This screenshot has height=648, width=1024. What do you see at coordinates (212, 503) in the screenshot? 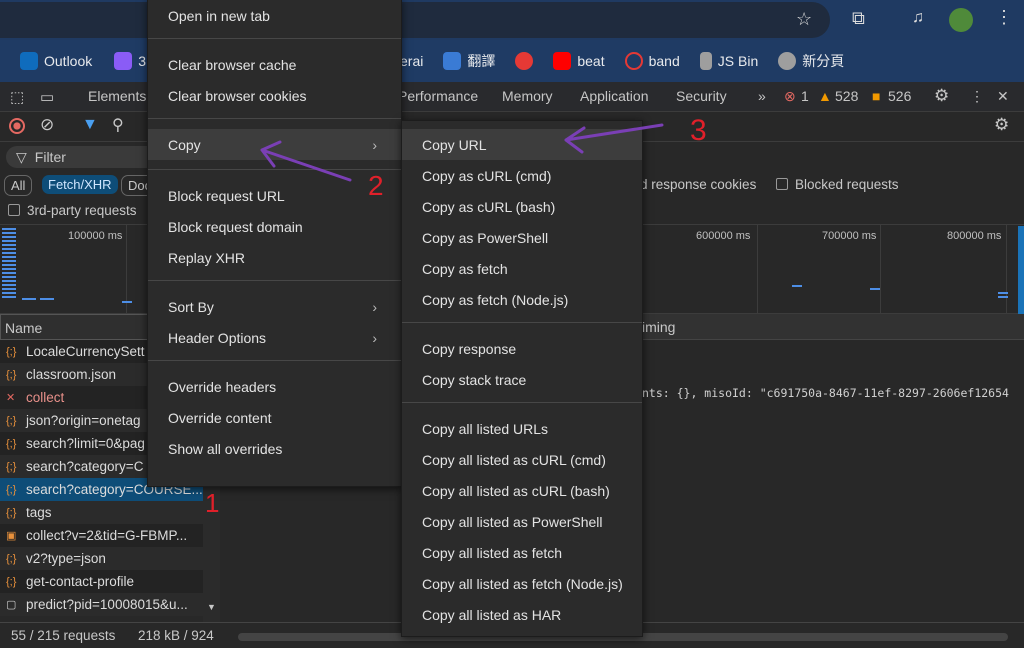
I see `annotation-1: 1` at bounding box center [212, 503].